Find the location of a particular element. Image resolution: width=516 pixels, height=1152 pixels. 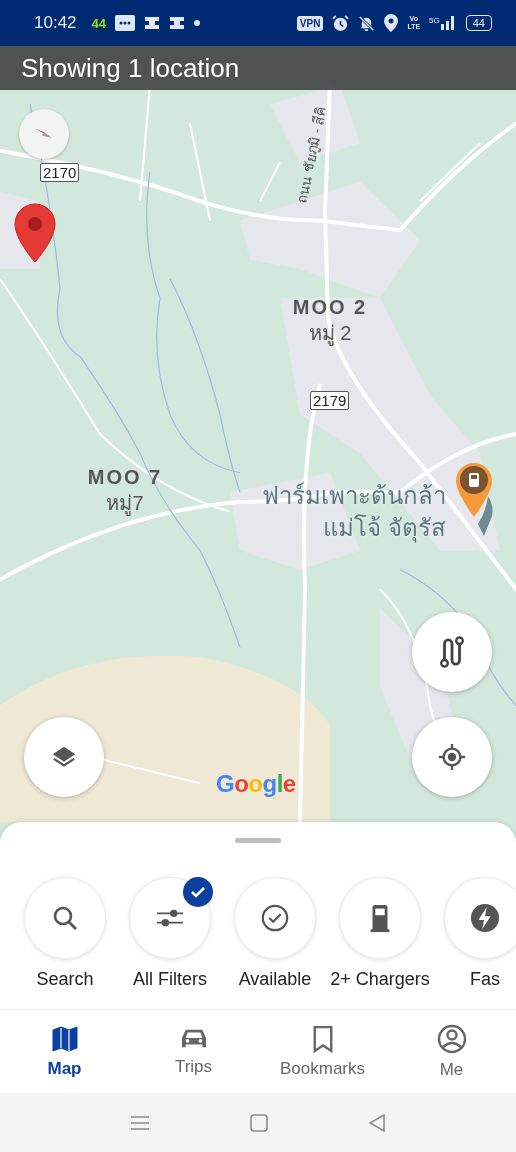

filter-label: 2+ Chargers is located at coordinates (380, 979).